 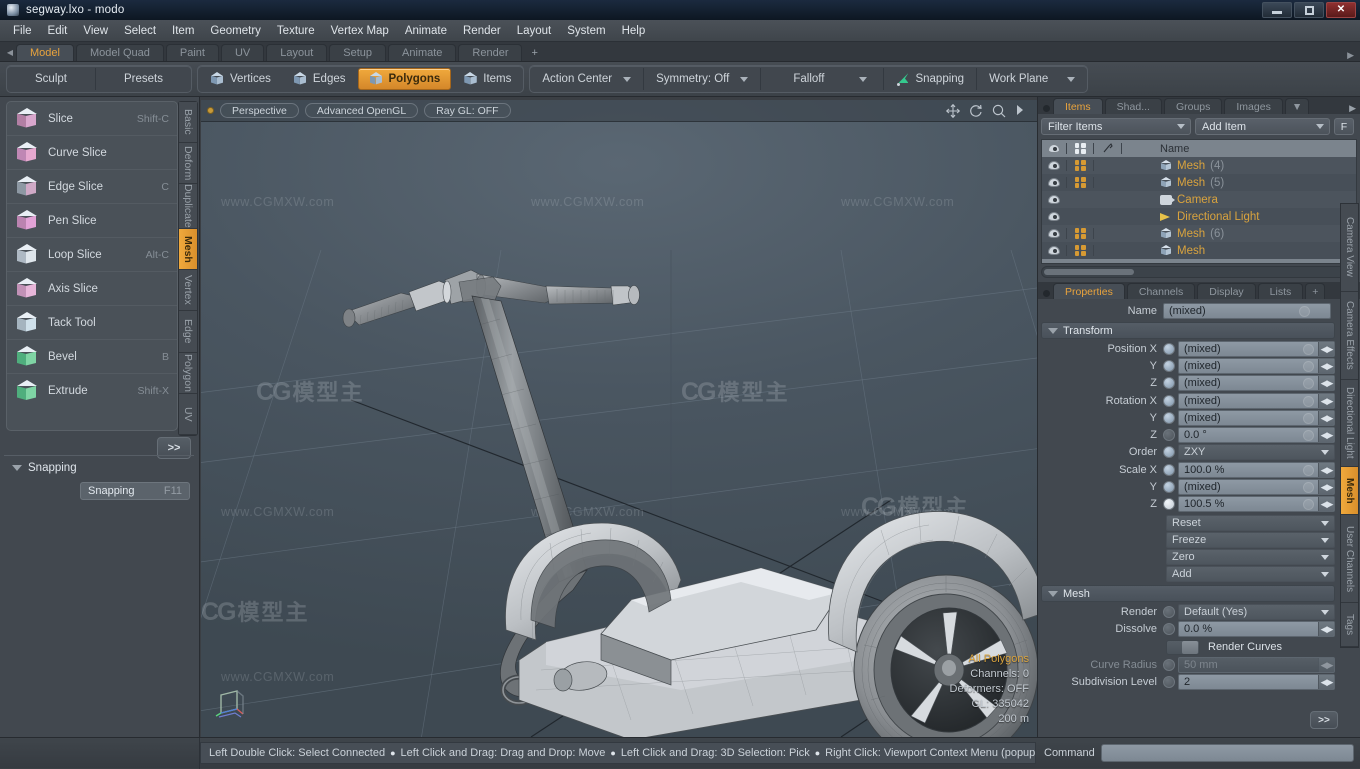 I want to click on layout-tab-setup: Setup, so click(x=358, y=52).